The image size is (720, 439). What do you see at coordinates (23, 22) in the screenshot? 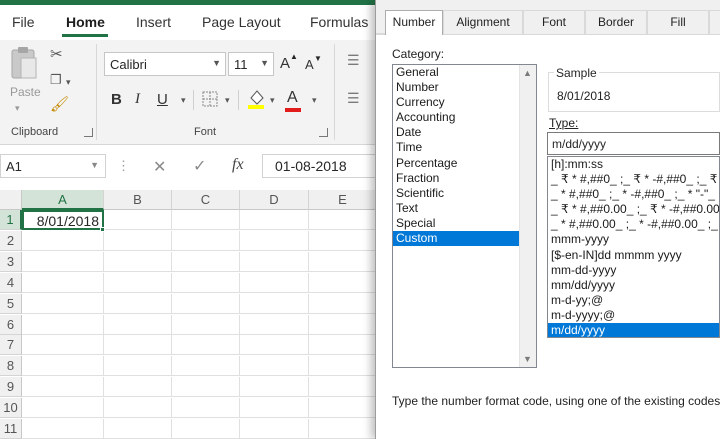
I see `tab-file: File` at bounding box center [23, 22].